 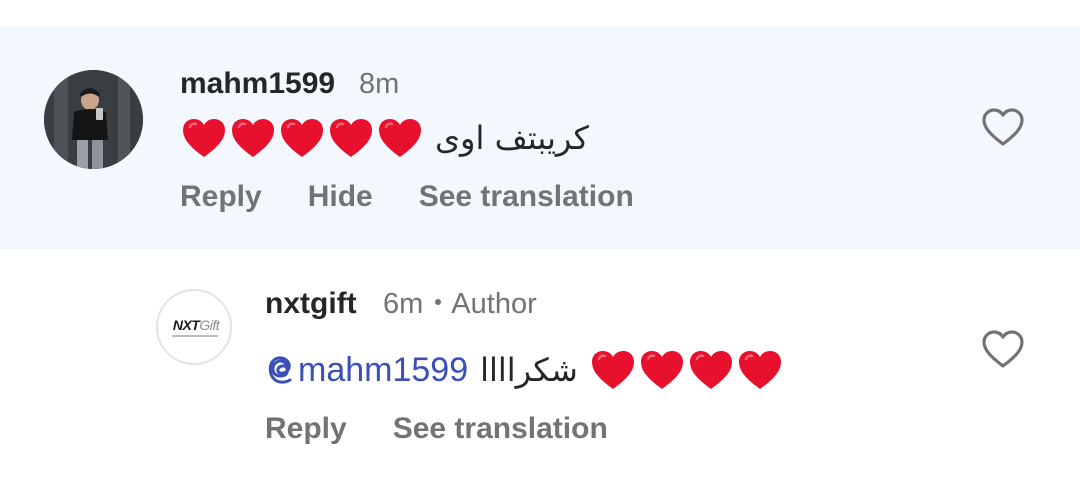 I want to click on comment-body: mahm1599 شكراااا, so click(x=524, y=370).